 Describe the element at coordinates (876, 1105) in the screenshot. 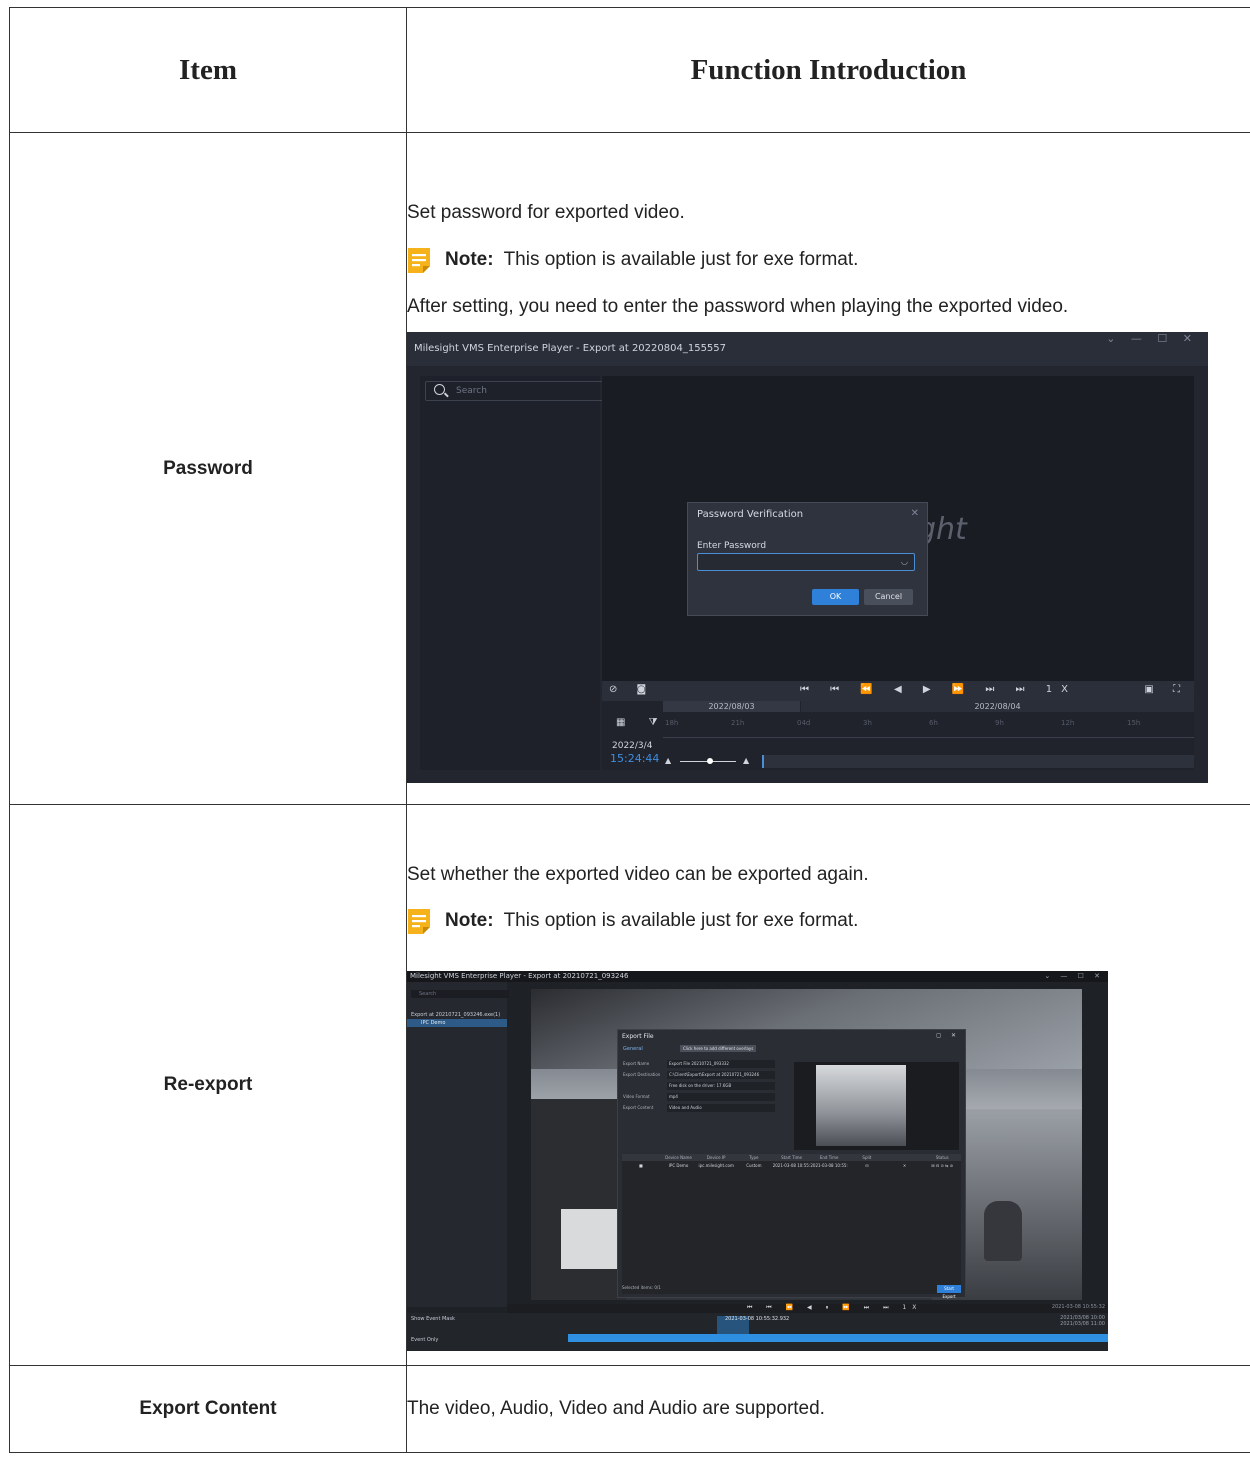

I see `preview-pane` at that location.